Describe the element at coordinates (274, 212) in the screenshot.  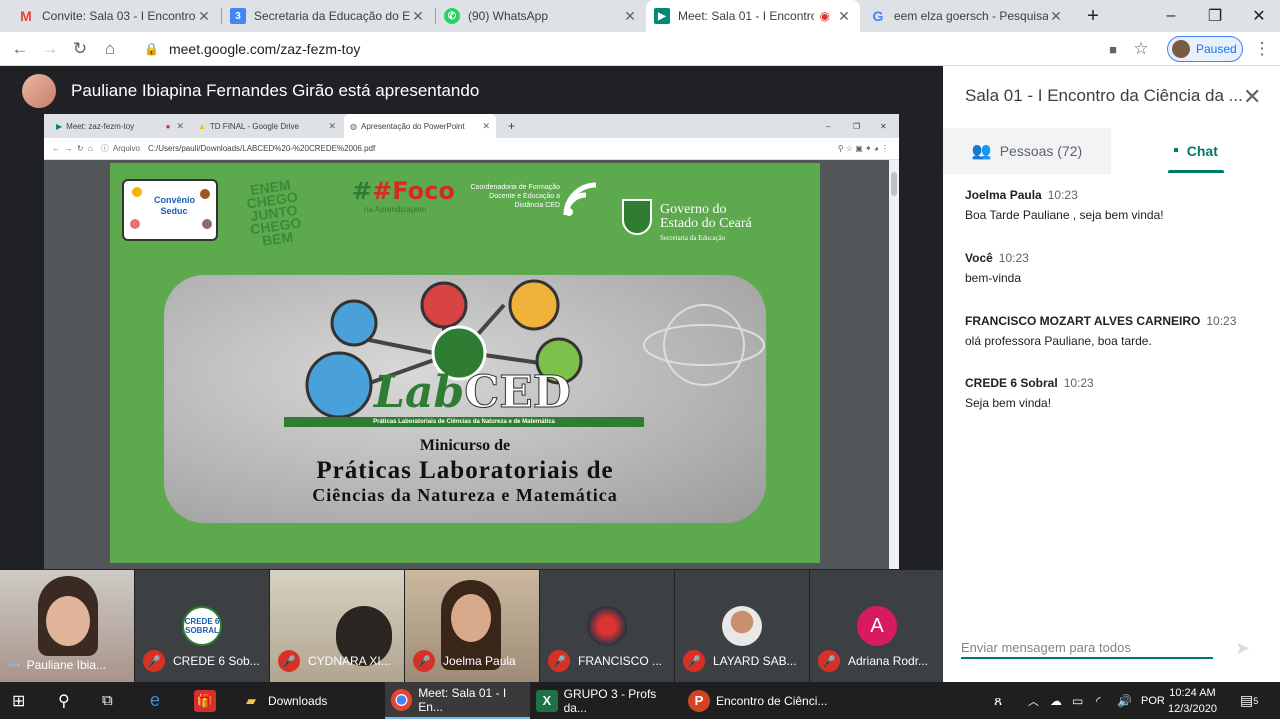
I see `enem-logo: ENEM CHEGO JUNTO CHEGO BEM` at that location.